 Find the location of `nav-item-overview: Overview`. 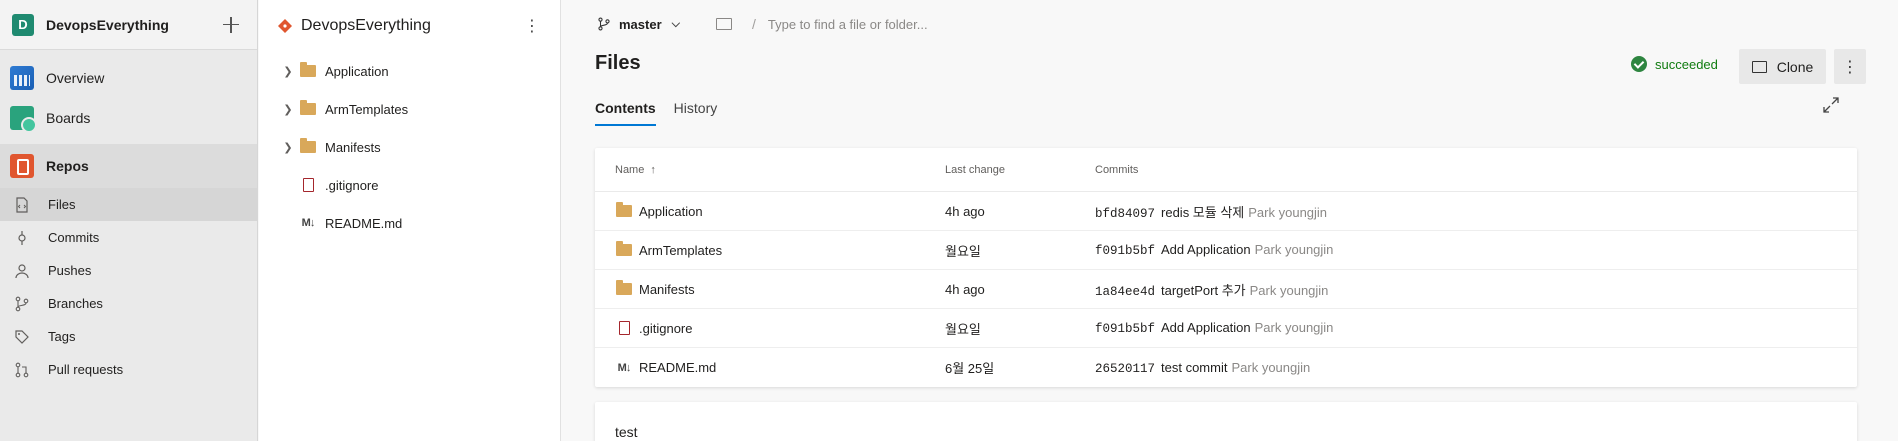

nav-item-overview: Overview is located at coordinates (128, 78).